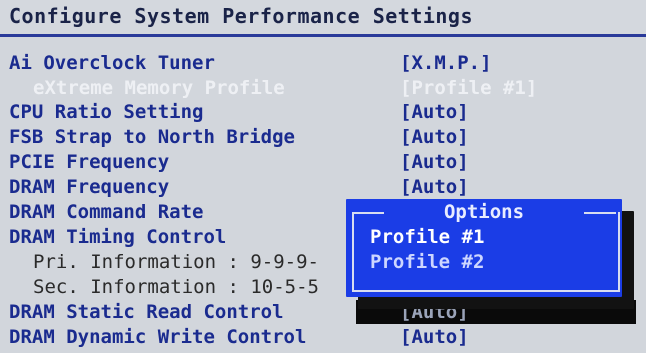  I want to click on page-title: Configure System Performance Settings, so click(241, 16).